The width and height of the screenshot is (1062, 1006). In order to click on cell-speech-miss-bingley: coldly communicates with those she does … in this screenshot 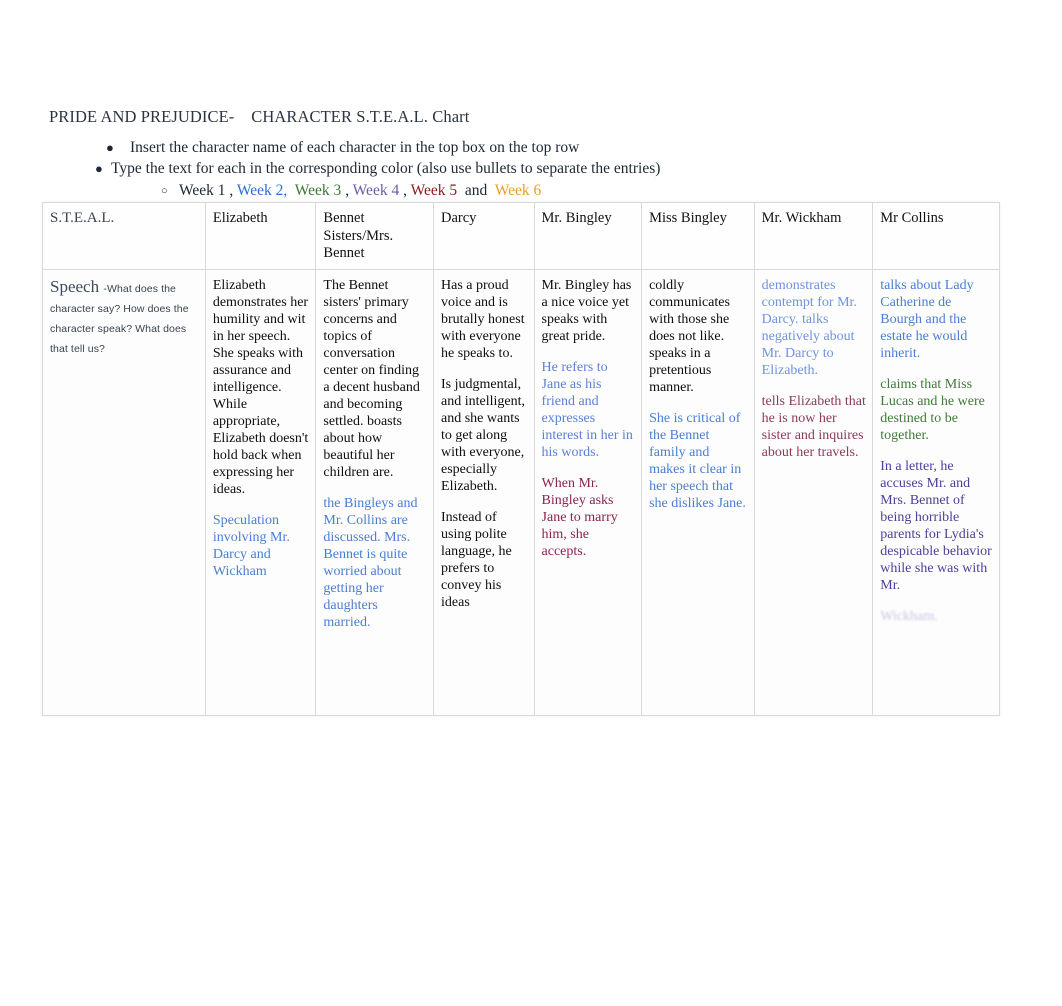, I will do `click(698, 492)`.